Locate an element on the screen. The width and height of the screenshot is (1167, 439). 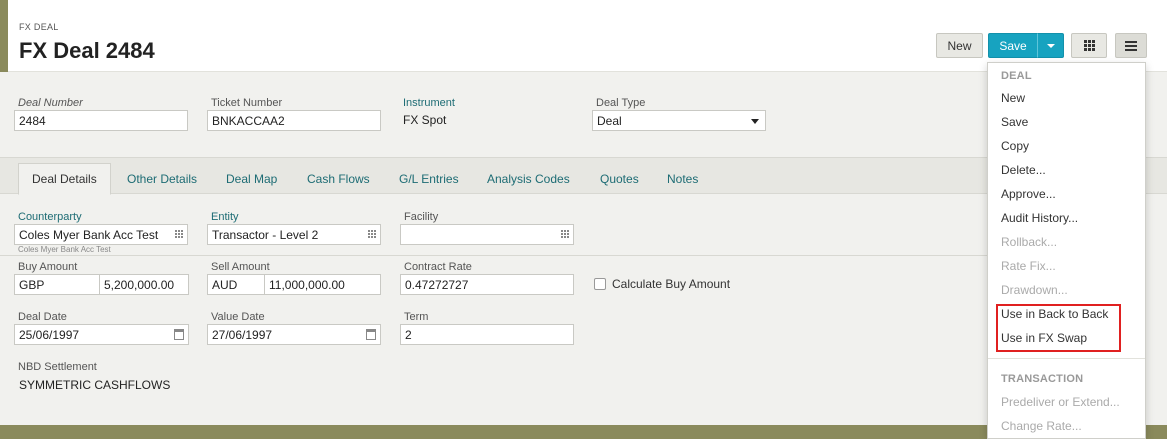
breadcrumb: FX DEAL is located at coordinates (39, 27).